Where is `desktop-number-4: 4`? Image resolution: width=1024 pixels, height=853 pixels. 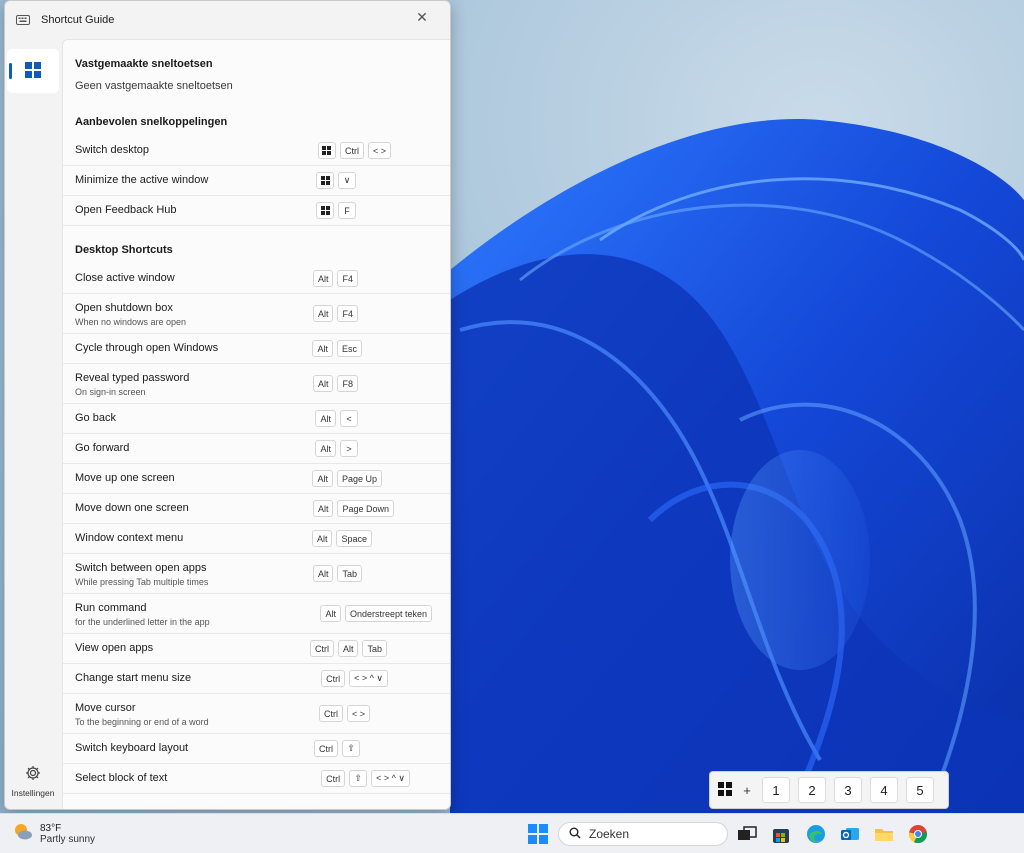 desktop-number-4: 4 is located at coordinates (884, 790).